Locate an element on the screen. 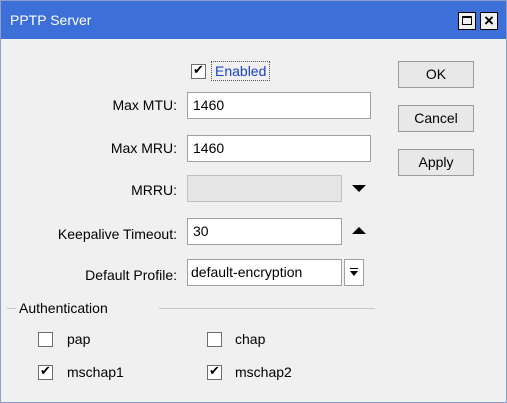 The image size is (507, 403). mschap1-checkbox: ✔ is located at coordinates (45, 371).